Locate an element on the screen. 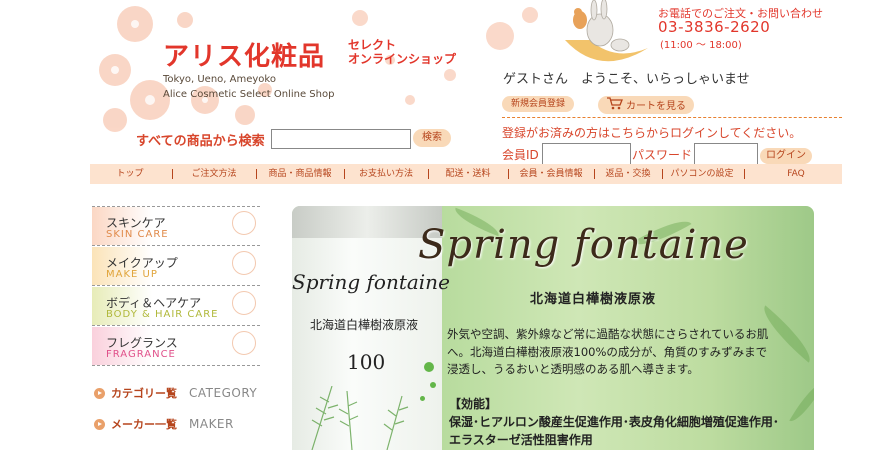 The width and height of the screenshot is (890, 450). bottle-label-number: 100 is located at coordinates (366, 362).